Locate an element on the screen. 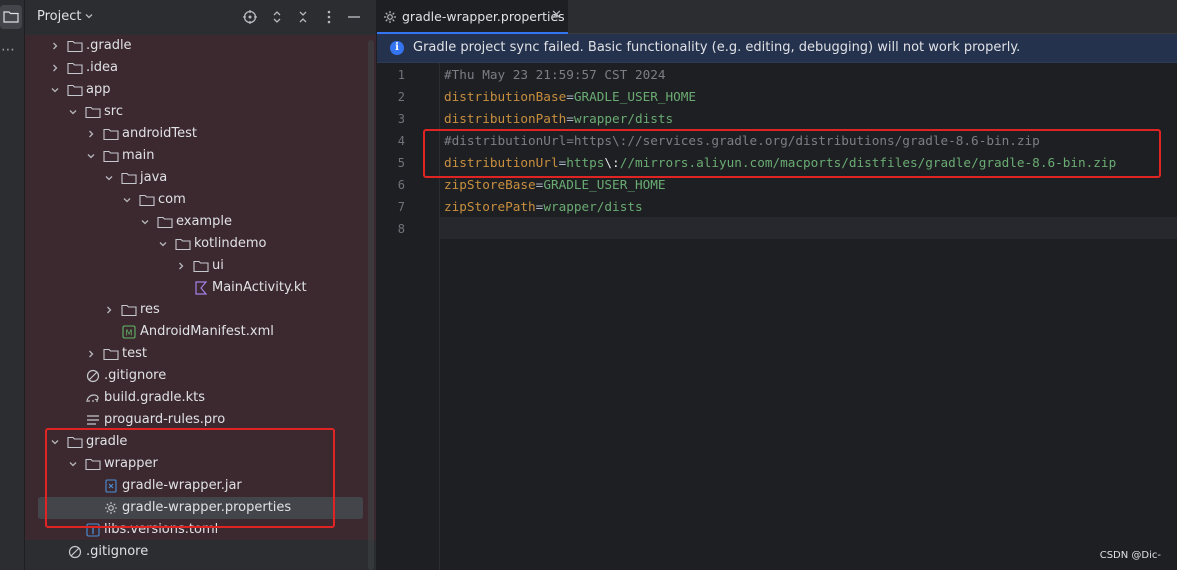 Image resolution: width=1177 pixels, height=570 pixels. project-scrollbar is located at coordinates (371, 305).